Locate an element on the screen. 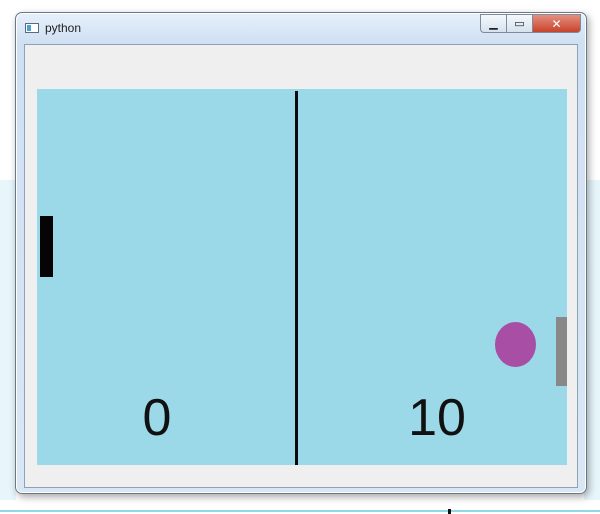  window-titlebar: python ▁ ▭ ✕ is located at coordinates (301, 28).